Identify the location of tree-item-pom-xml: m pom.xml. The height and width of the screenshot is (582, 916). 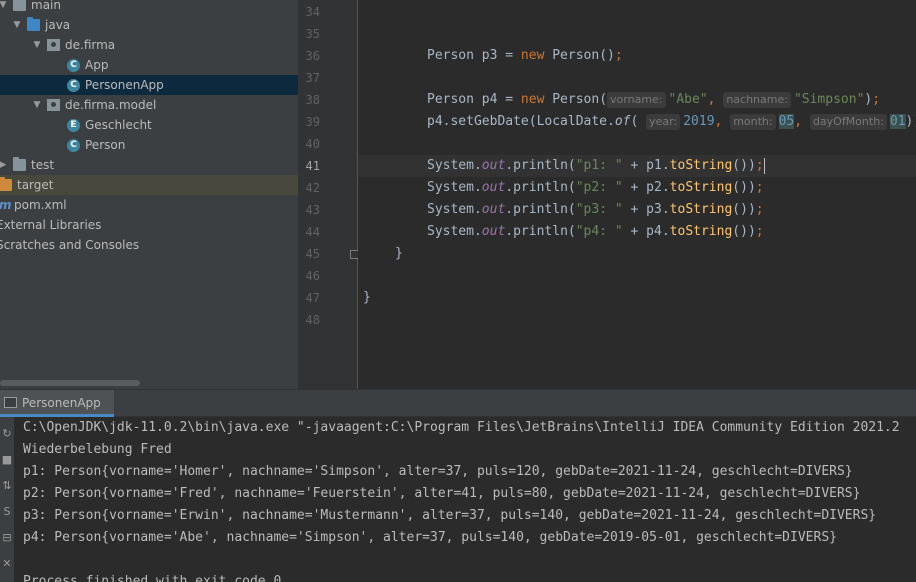
(149, 205).